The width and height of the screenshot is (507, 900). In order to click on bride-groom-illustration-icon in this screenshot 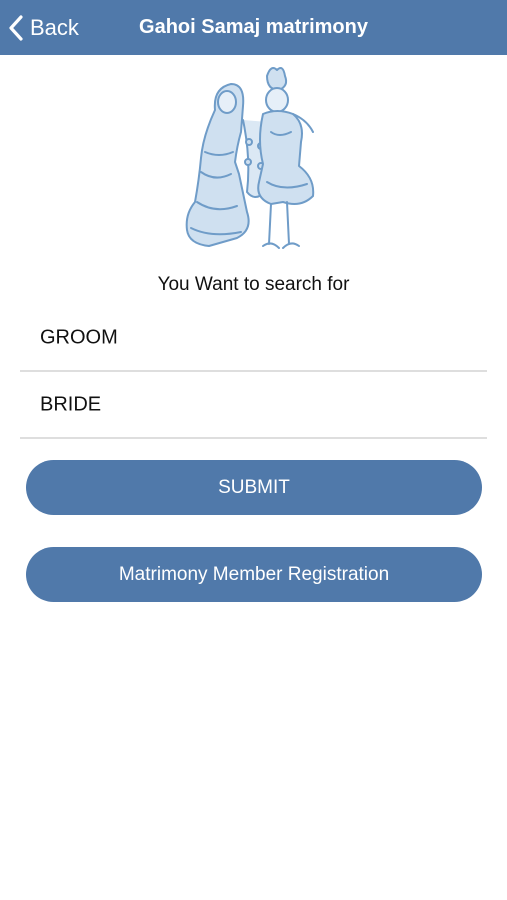, I will do `click(250, 158)`.